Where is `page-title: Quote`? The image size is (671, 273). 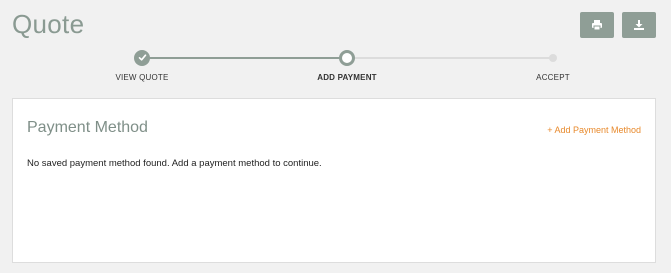
page-title: Quote is located at coordinates (48, 24).